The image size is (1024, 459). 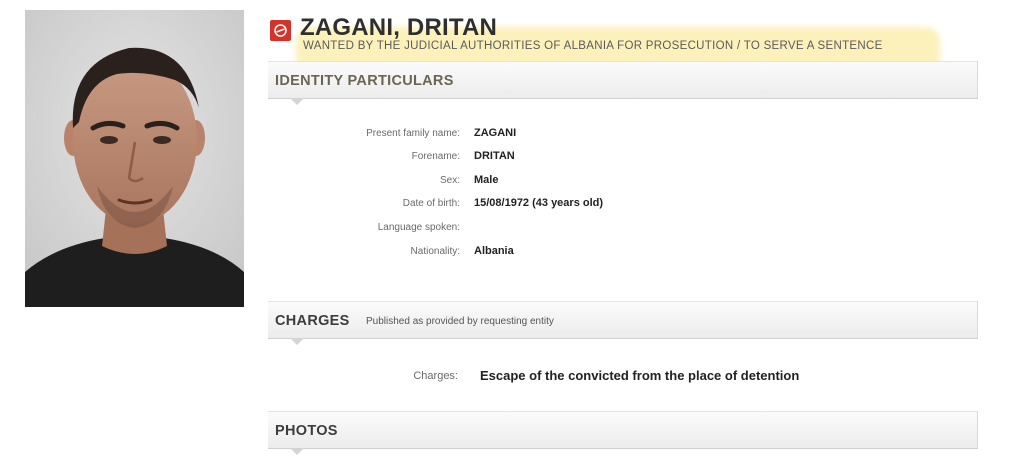 What do you see at coordinates (435, 251) in the screenshot?
I see `field-label: Nationality:` at bounding box center [435, 251].